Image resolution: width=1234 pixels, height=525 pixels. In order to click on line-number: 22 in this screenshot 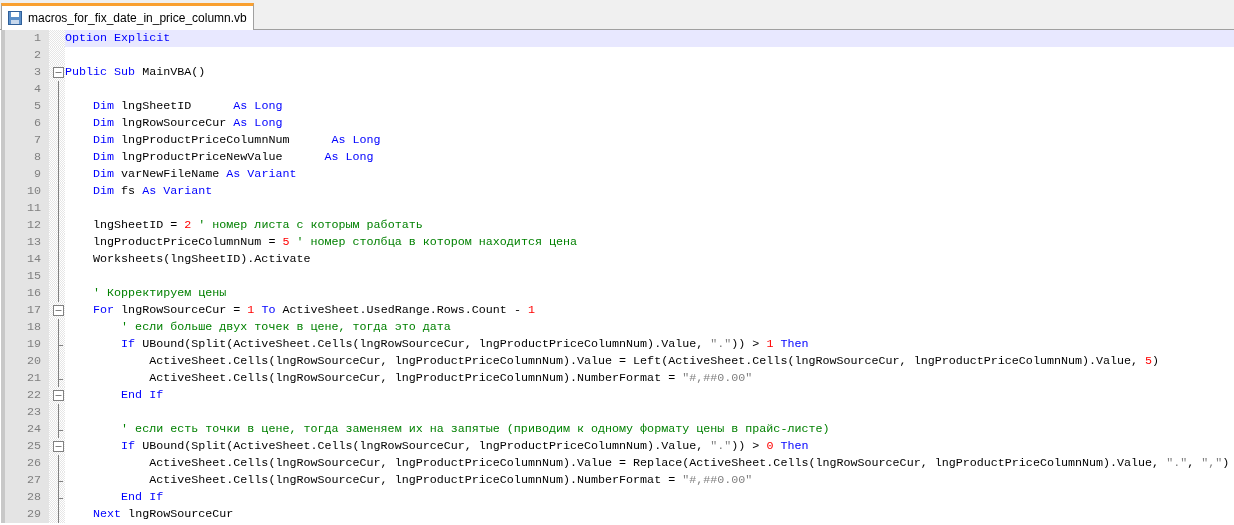, I will do `click(27, 395)`.